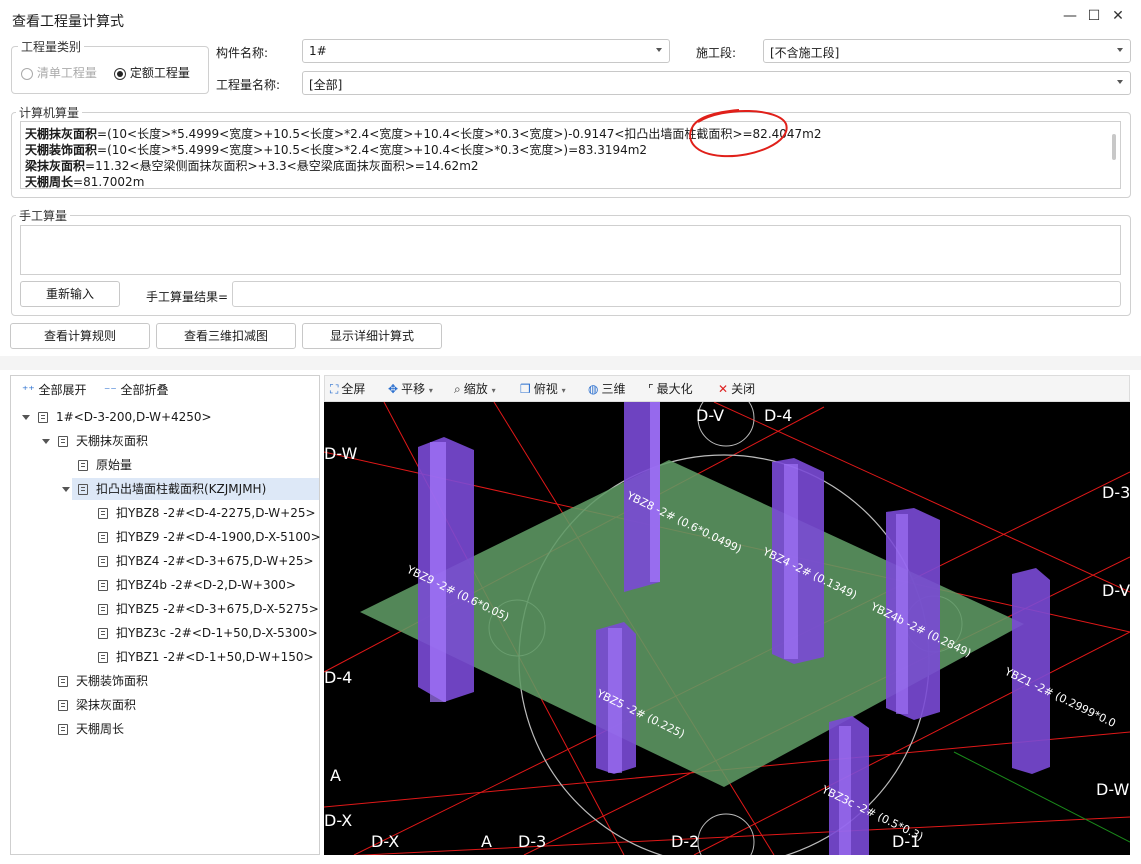 The width and height of the screenshot is (1141, 864). I want to click on collapse-icon: ⁻⁻, so click(110, 390).